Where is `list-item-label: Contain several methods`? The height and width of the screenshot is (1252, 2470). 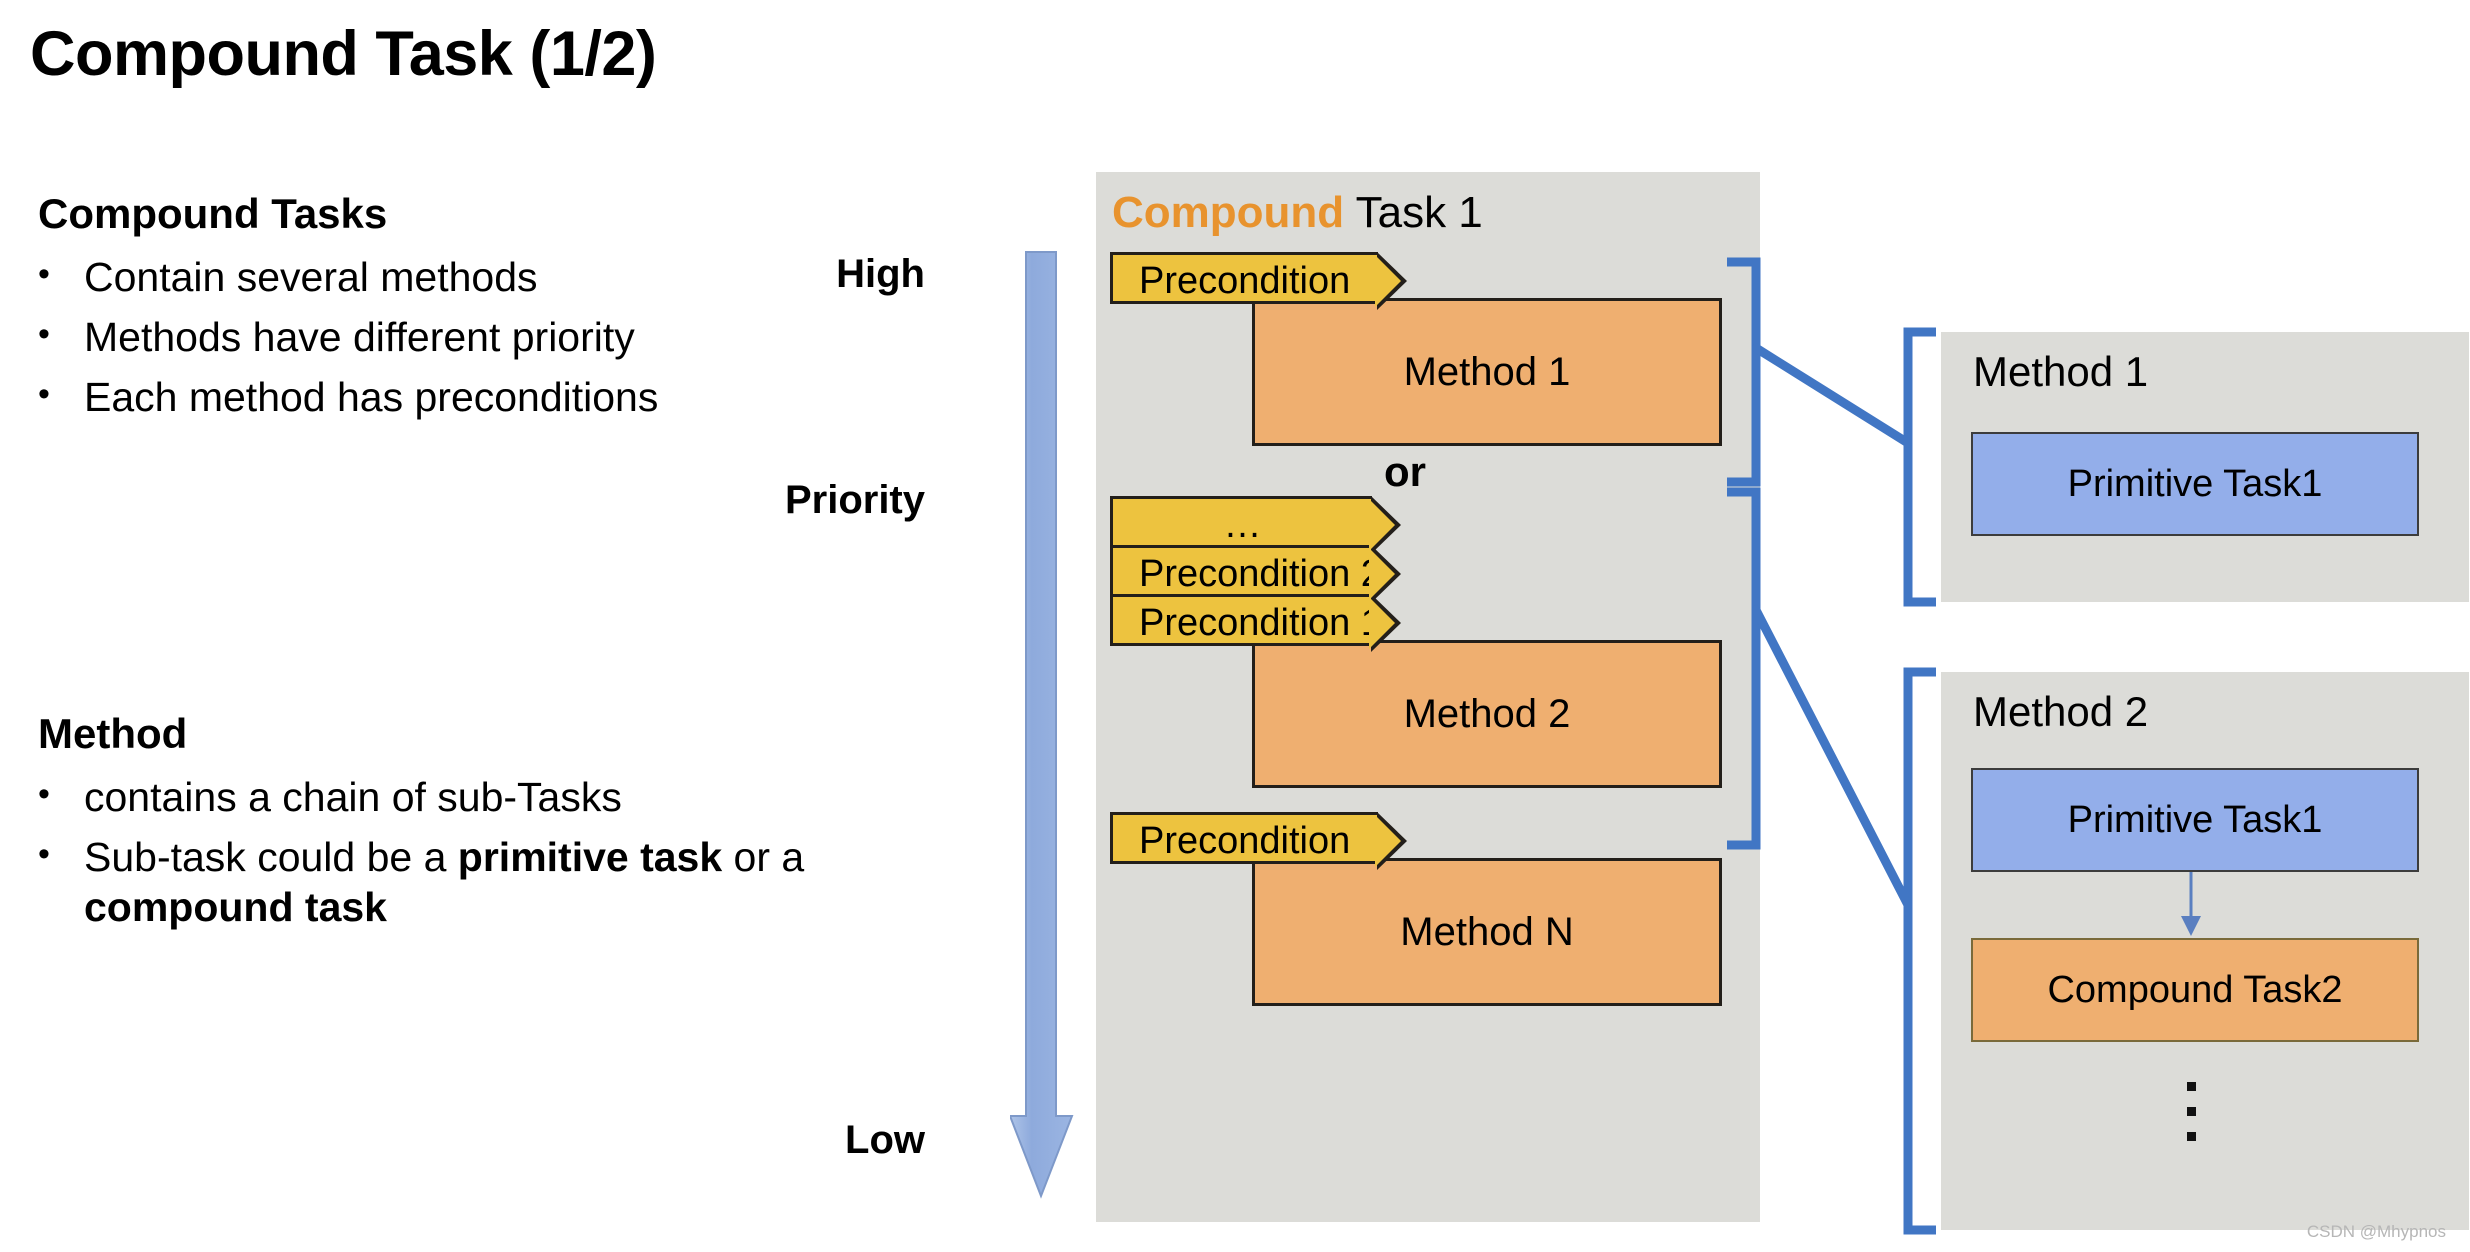 list-item-label: Contain several methods is located at coordinates (311, 277).